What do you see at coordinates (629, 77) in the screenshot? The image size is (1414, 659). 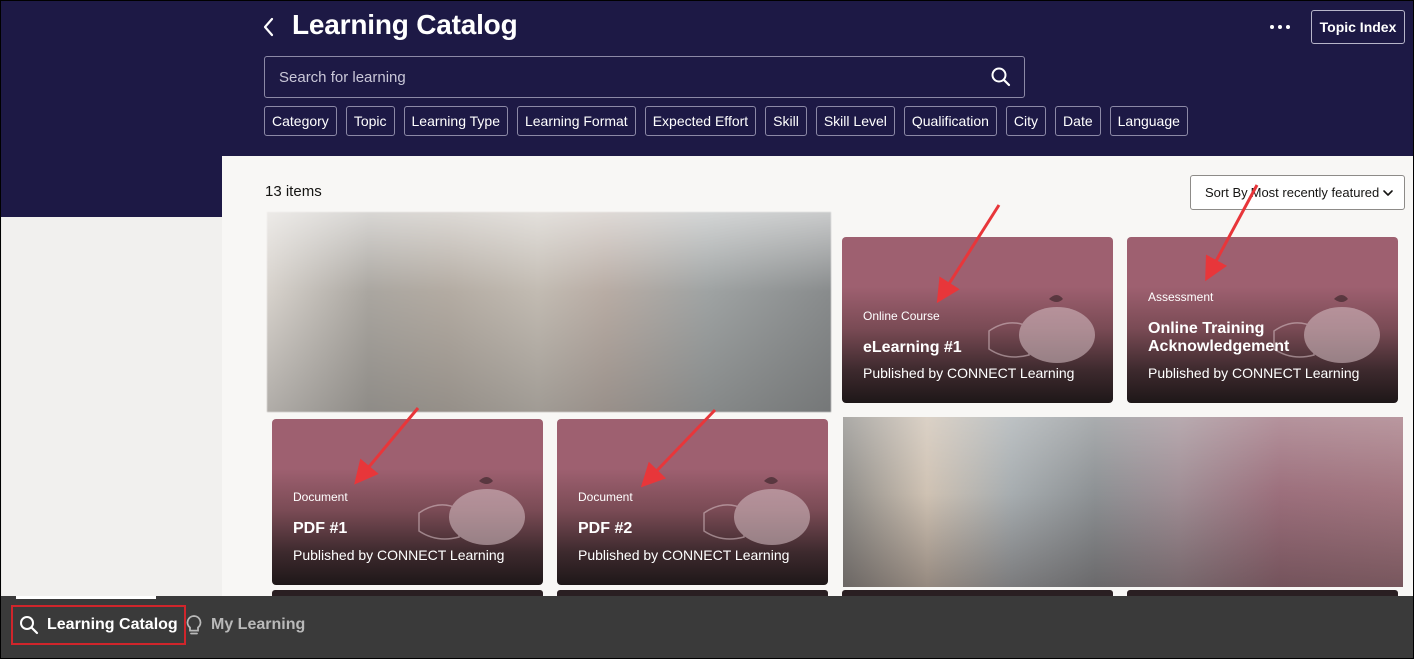 I see `search-input` at bounding box center [629, 77].